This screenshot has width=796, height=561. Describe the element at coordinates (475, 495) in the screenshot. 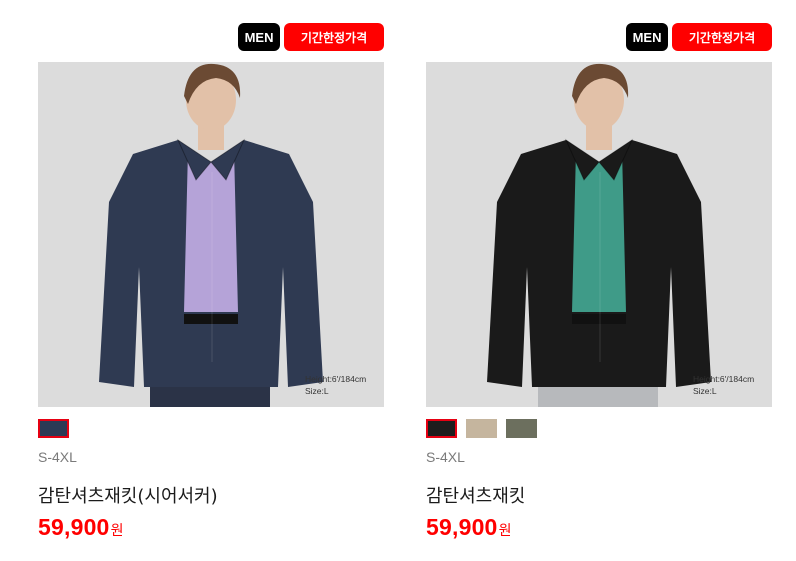

I see `product-name: 감탄셔츠재킷` at that location.